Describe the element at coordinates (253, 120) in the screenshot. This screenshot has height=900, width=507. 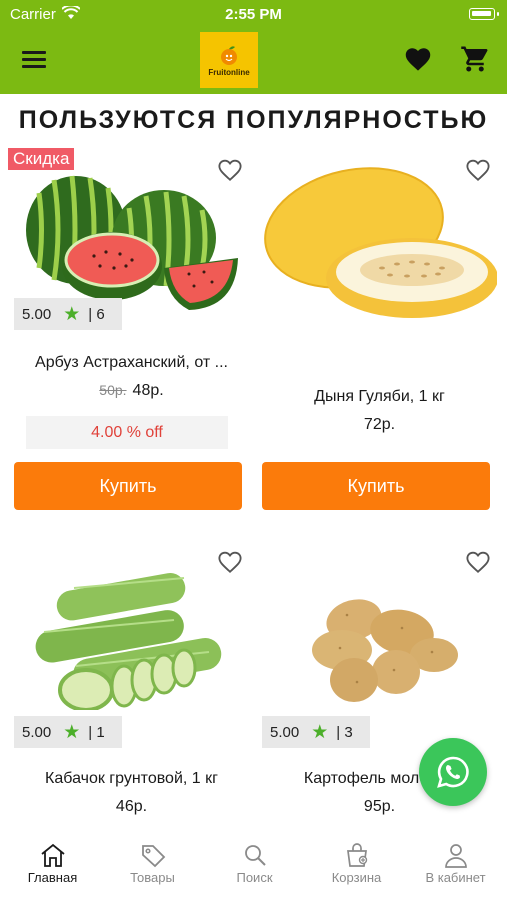
I see `section-title: ПОЛЬЗУЮТСЯ ПОПУЛЯРНОСТЬЮ` at that location.